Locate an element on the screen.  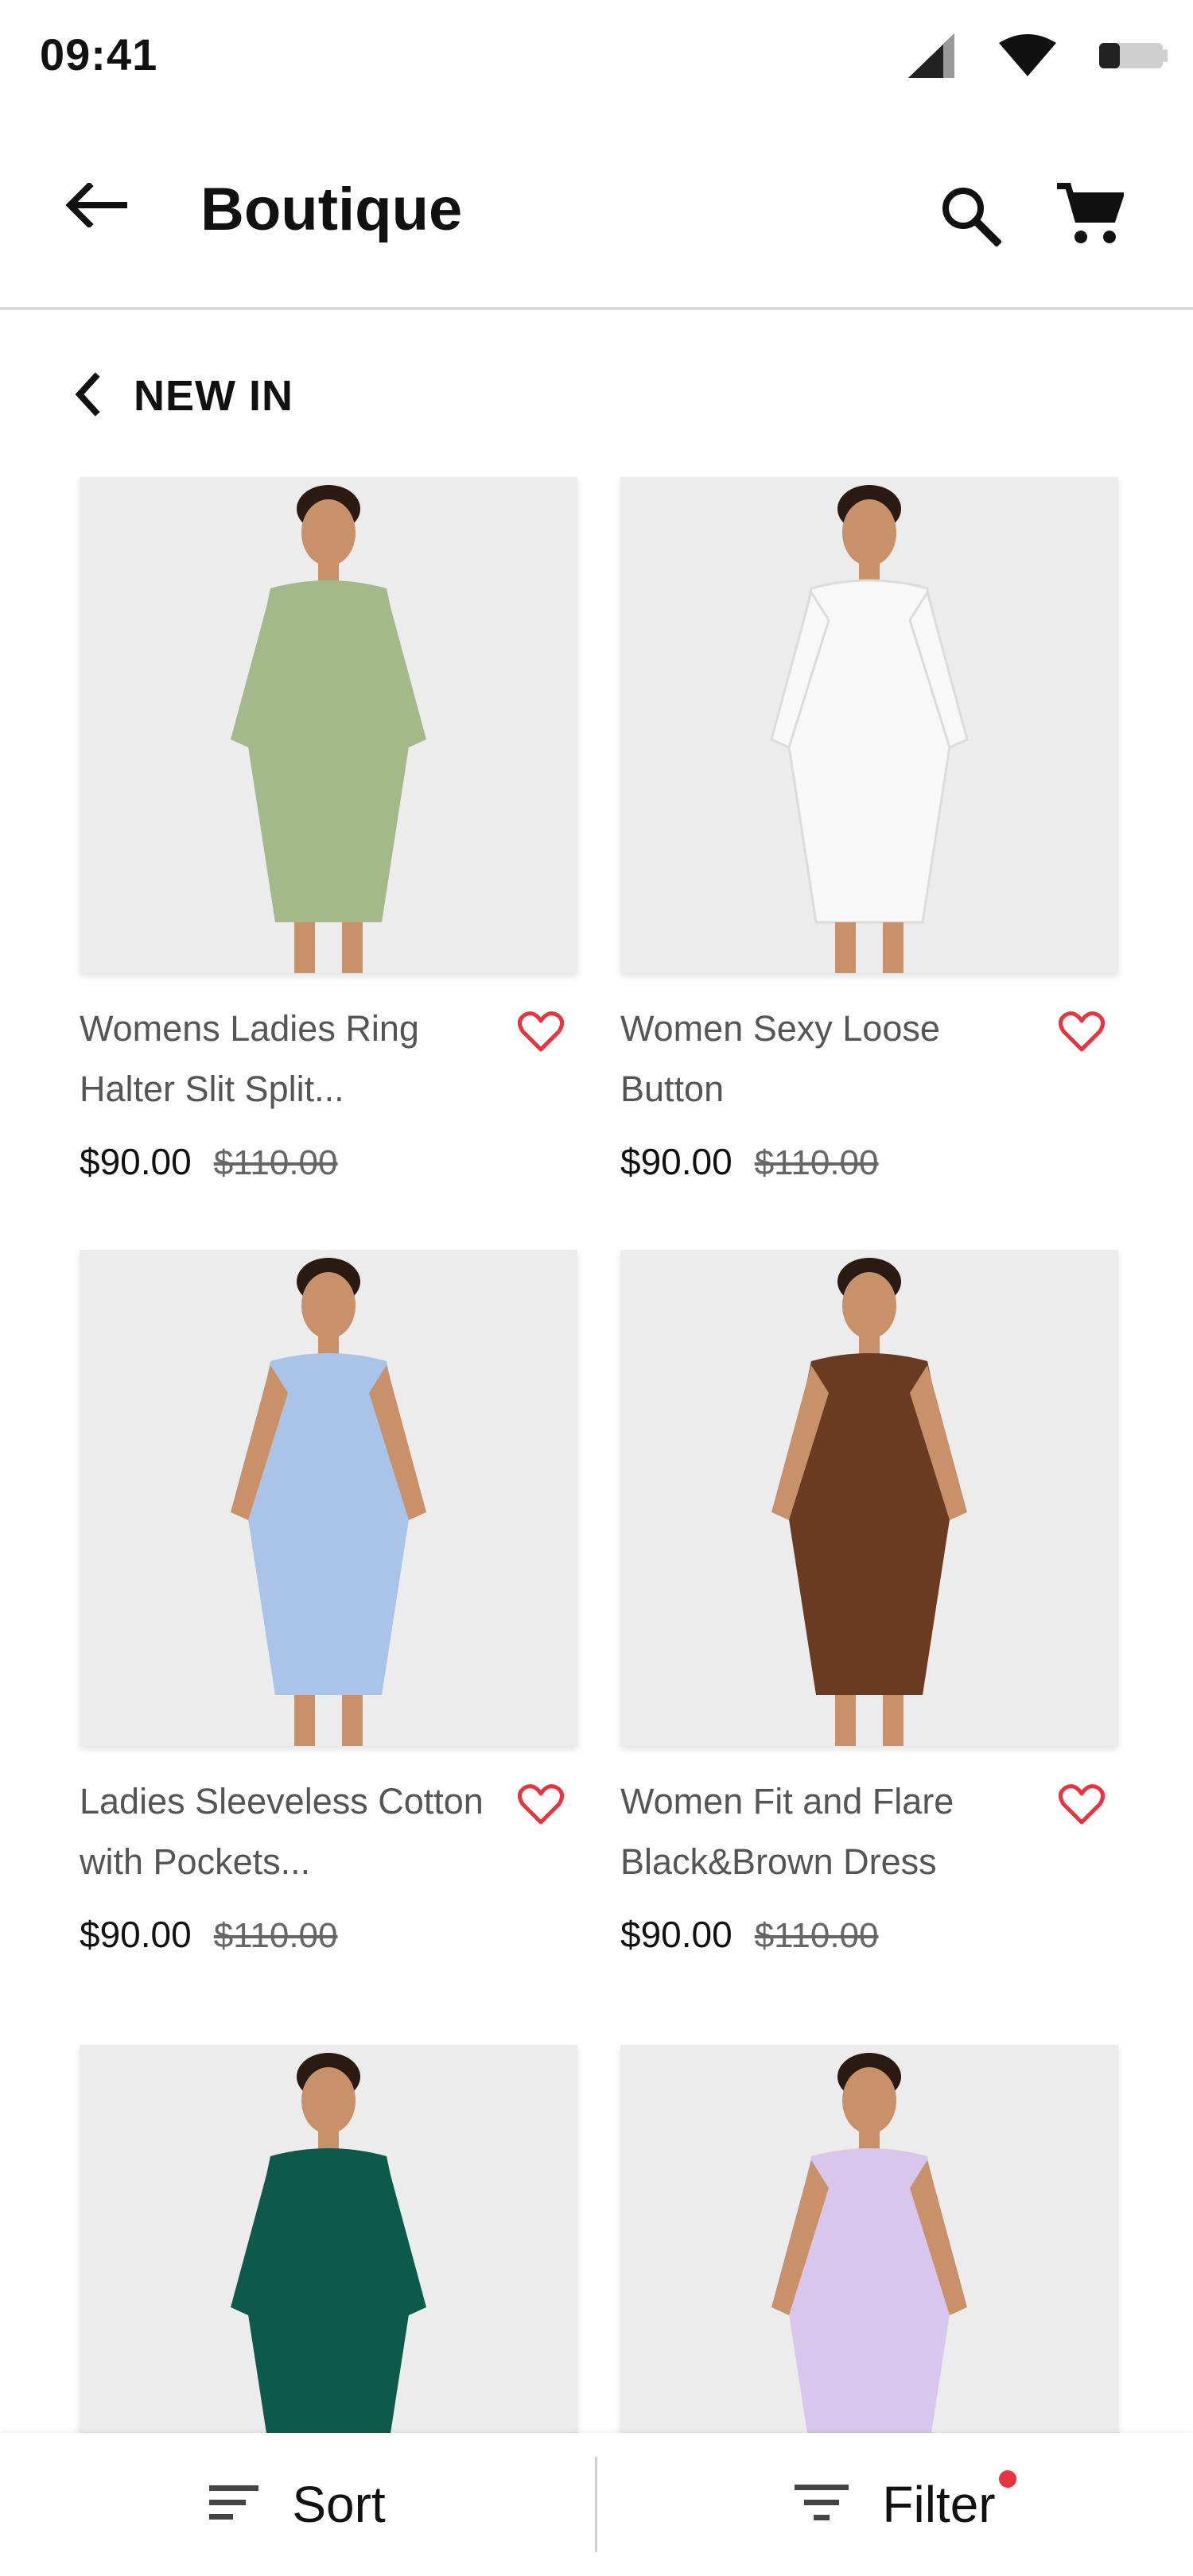
search-button is located at coordinates (970, 217).